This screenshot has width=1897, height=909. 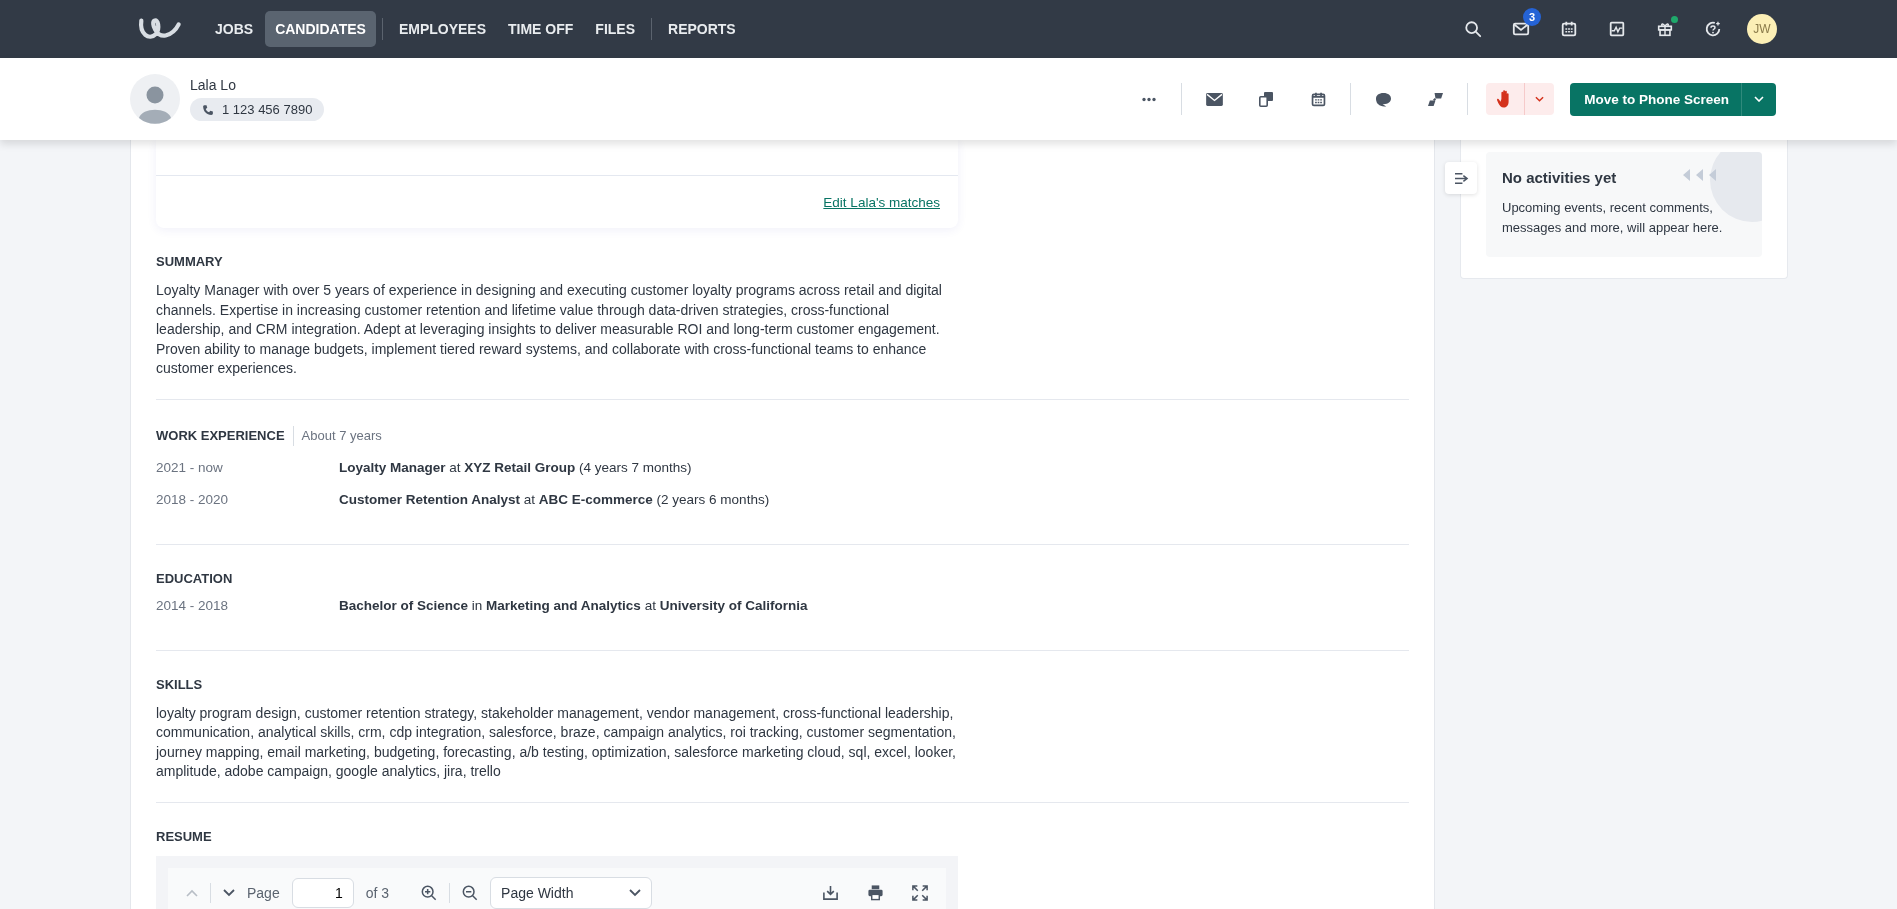 What do you see at coordinates (1762, 29) in the screenshot?
I see `user-avatar: JW` at bounding box center [1762, 29].